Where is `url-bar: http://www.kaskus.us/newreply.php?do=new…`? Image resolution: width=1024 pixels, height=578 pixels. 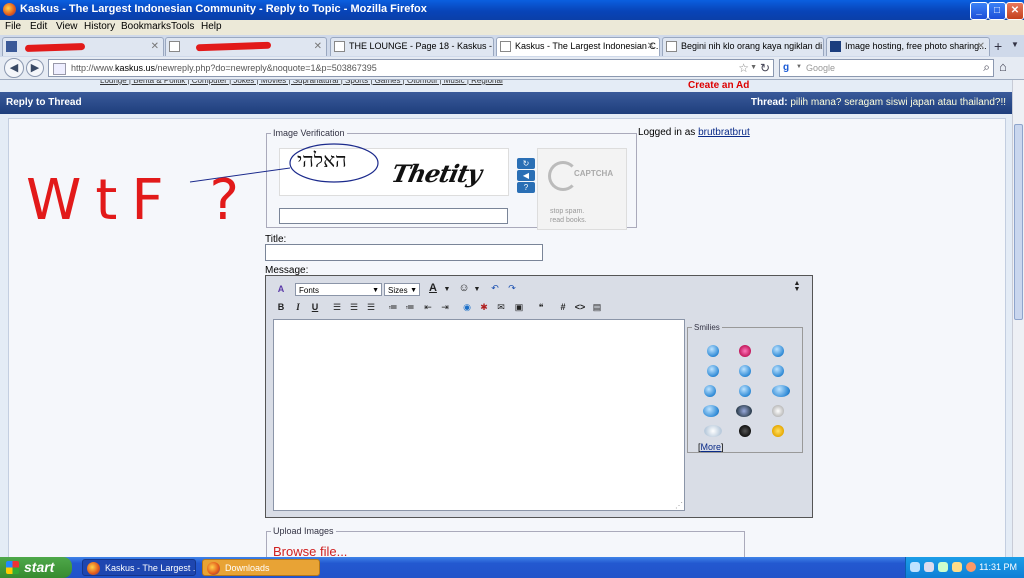 url-bar: http://www.kaskus.us/newreply.php?do=new… is located at coordinates (411, 68).